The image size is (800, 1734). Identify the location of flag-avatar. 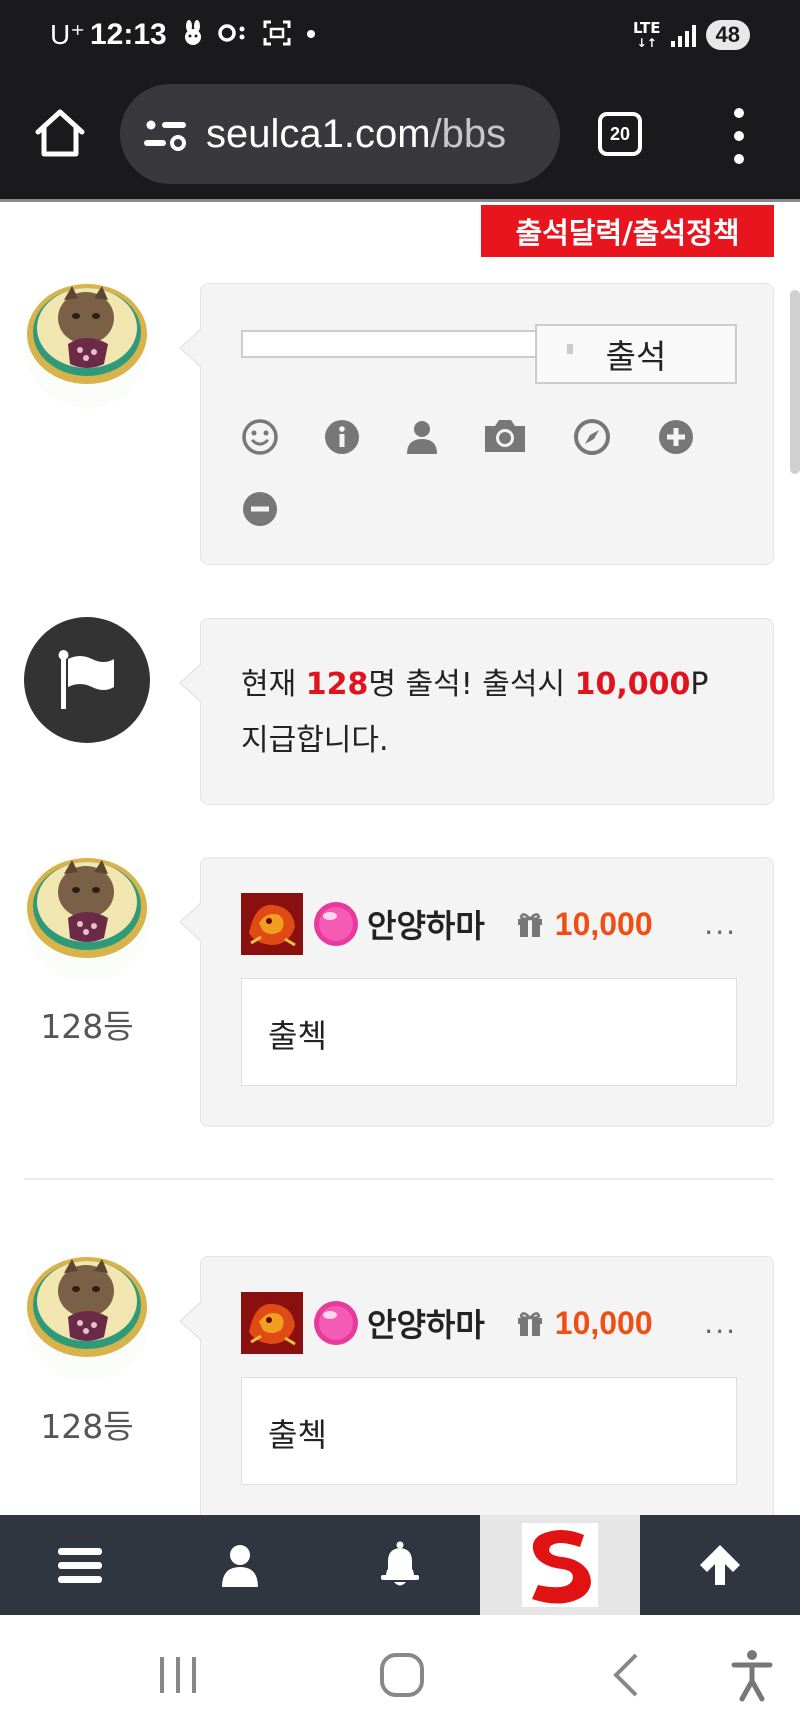
(87, 680).